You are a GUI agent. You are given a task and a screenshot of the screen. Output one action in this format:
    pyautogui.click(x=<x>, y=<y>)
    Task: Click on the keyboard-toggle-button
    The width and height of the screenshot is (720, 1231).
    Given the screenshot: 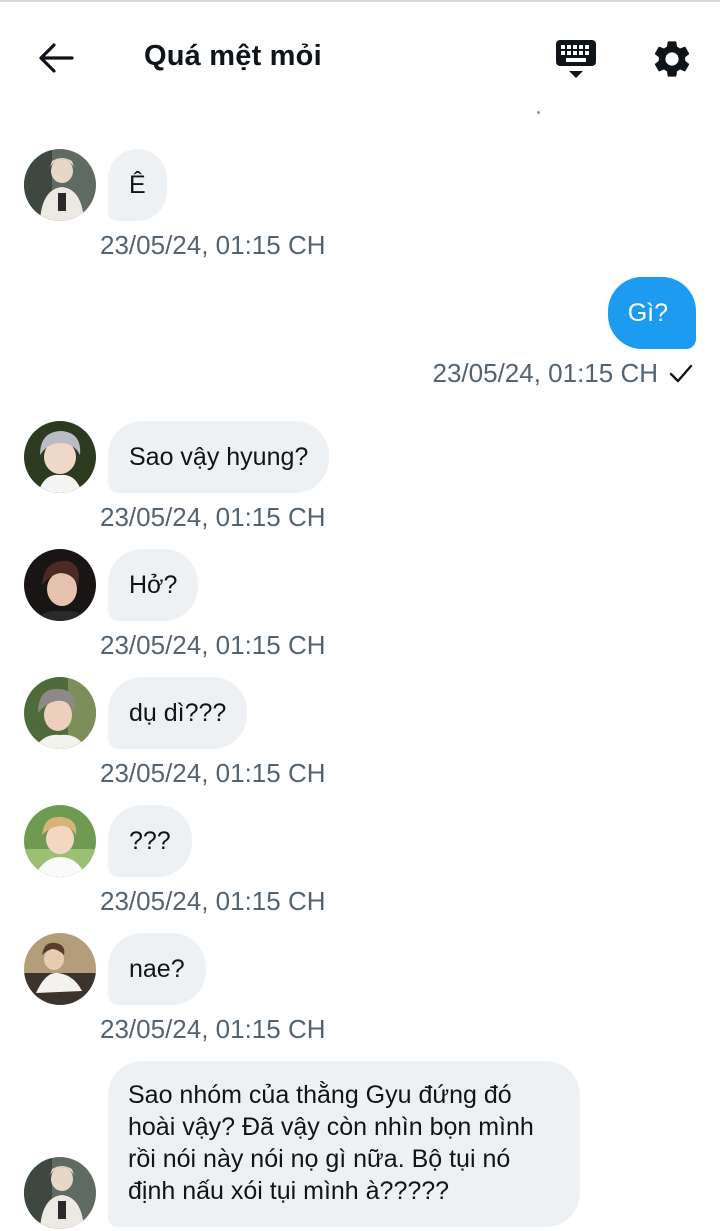 What is the action you would take?
    pyautogui.click(x=576, y=60)
    